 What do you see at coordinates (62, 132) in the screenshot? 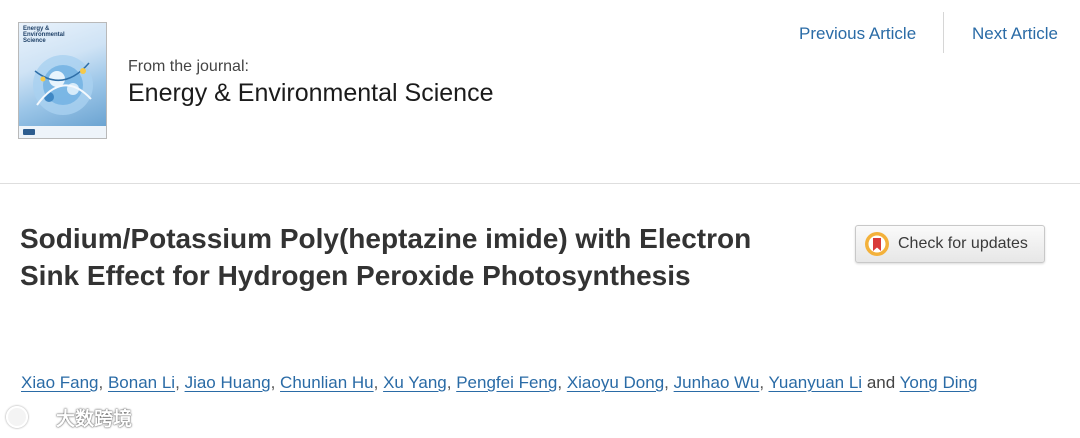
I see `cover-footer` at bounding box center [62, 132].